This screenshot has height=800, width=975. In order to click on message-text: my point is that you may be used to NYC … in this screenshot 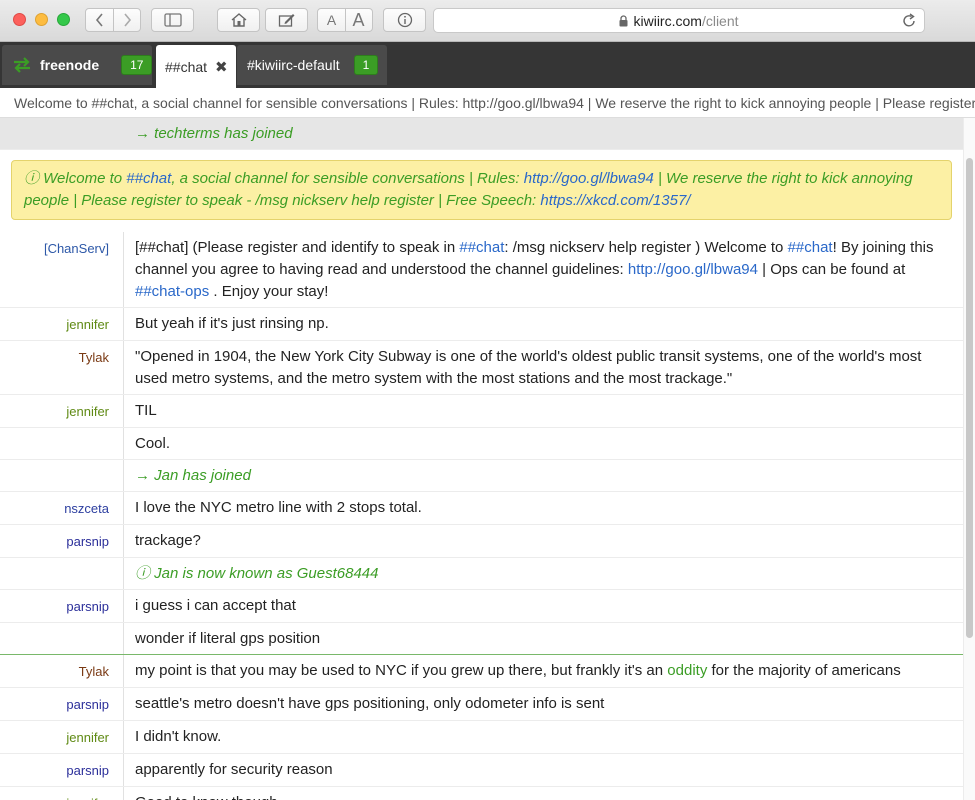, I will do `click(543, 671)`.